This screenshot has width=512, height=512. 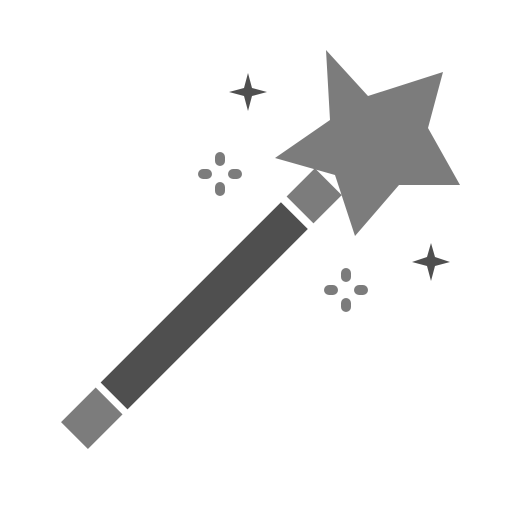 I want to click on dotted-sparkle-icon-left, so click(x=220, y=174).